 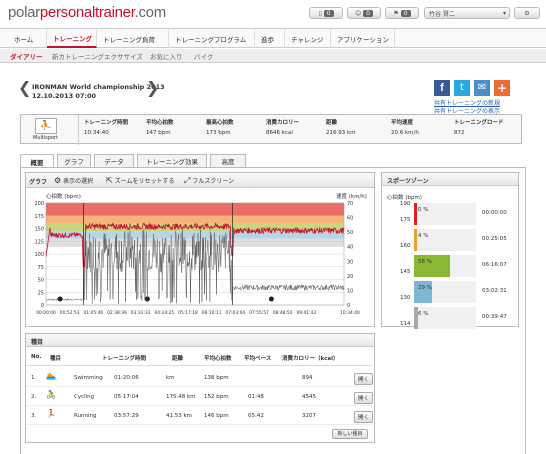 What do you see at coordinates (415, 214) in the screenshot?
I see `zone-bar-fill` at bounding box center [415, 214].